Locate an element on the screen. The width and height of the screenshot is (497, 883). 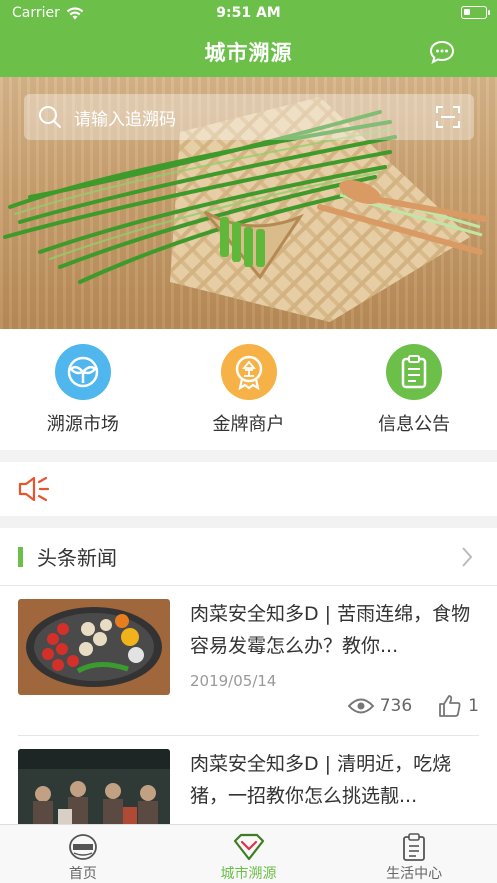
chevron-right-icon is located at coordinates (467, 557).